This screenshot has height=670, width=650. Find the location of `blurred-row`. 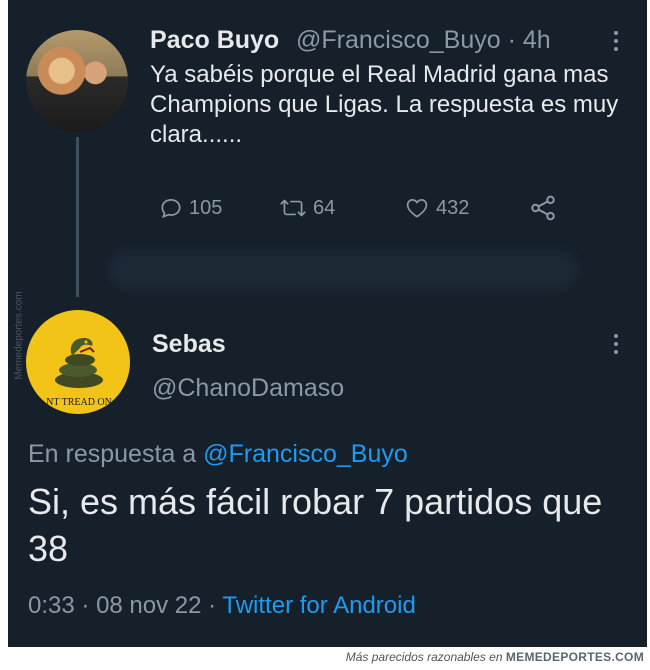

blurred-row is located at coordinates (343, 270).